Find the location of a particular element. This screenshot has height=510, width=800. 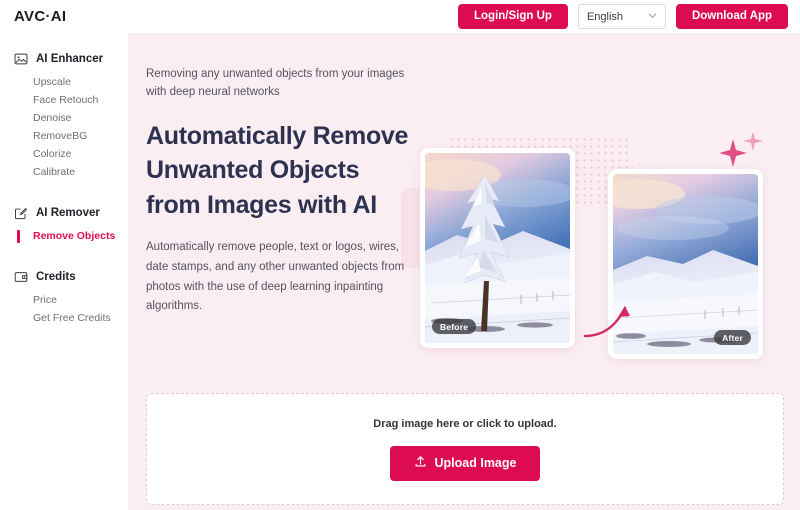

sidebar-sublist-ai-remover: Remove Objects is located at coordinates (64, 237).